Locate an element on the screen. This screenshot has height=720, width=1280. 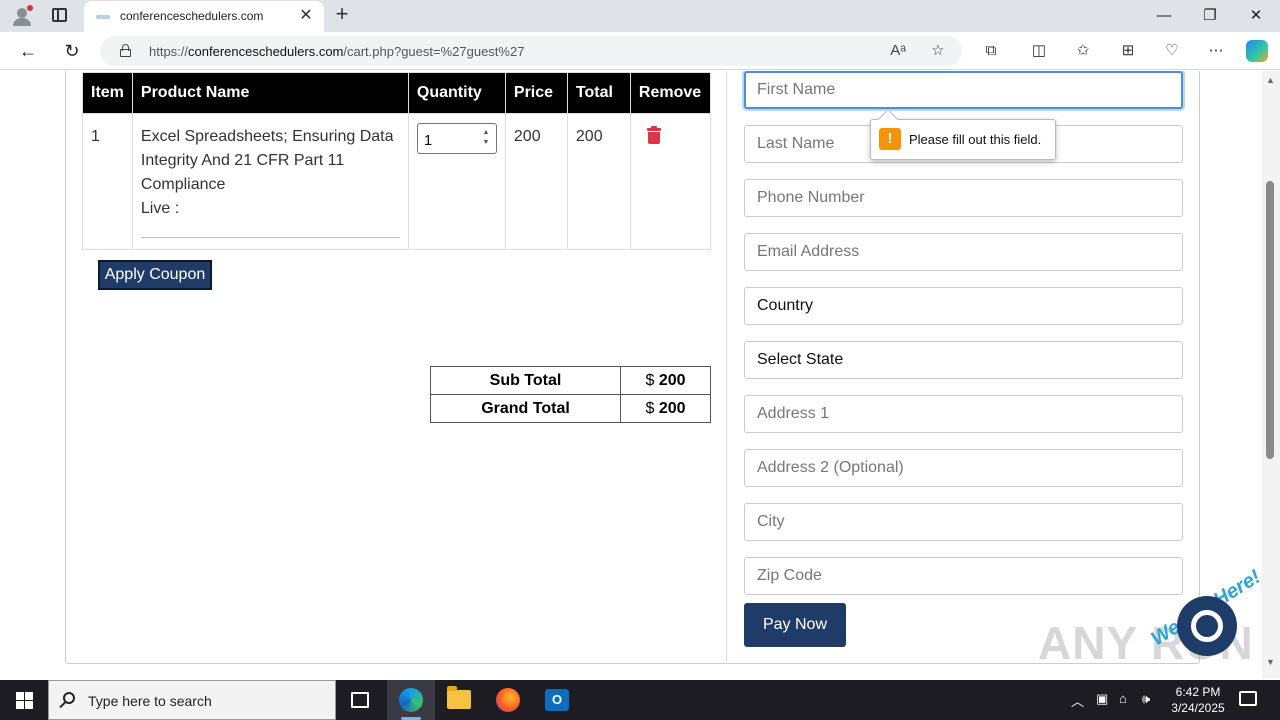
state-select: Select State is located at coordinates (963, 360).